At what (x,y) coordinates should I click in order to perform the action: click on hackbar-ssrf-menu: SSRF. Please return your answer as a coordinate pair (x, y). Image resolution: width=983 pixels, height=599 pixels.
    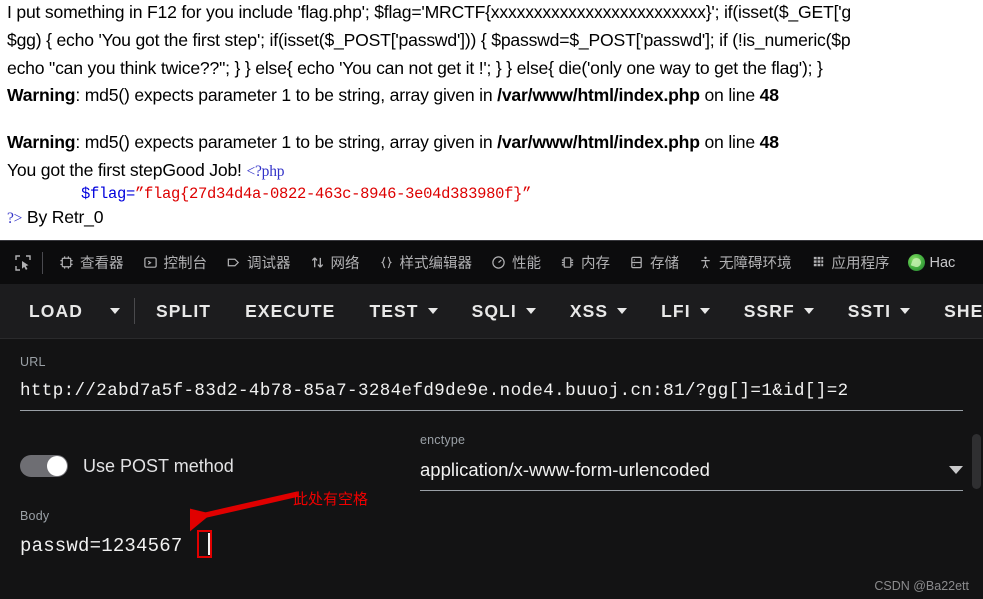
    Looking at the image, I should click on (779, 311).